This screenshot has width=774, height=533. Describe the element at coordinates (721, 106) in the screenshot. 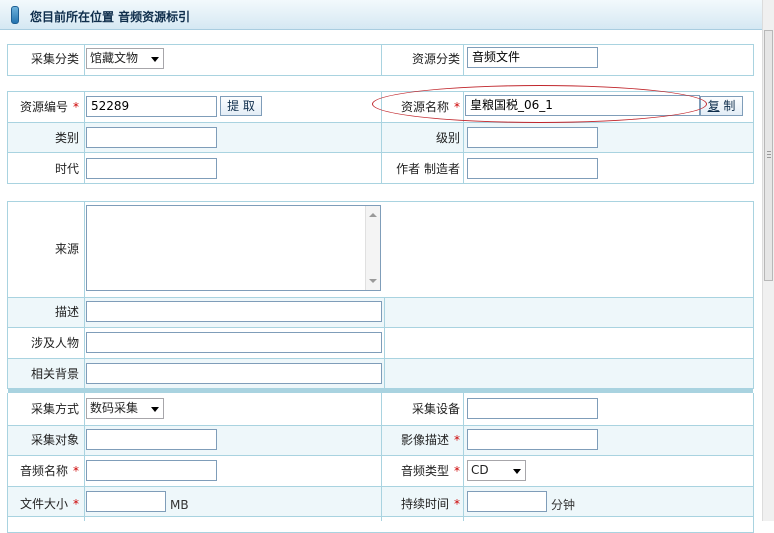

I see `copy-button: 复 制` at that location.